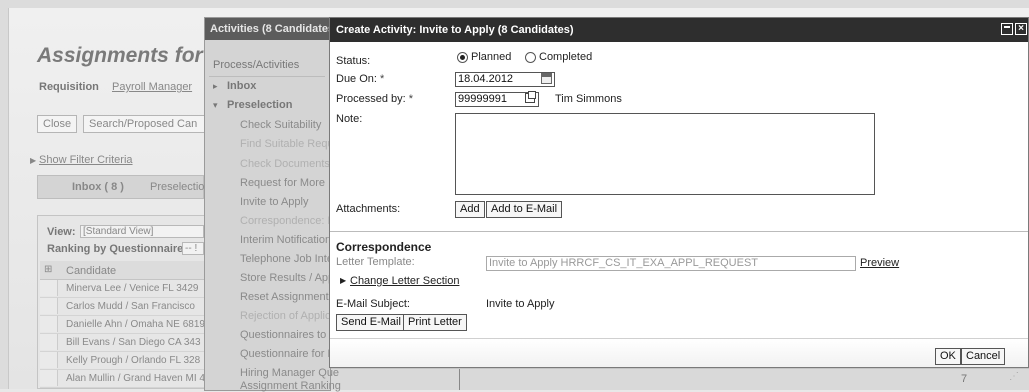 The width and height of the screenshot is (1029, 392). What do you see at coordinates (356, 79) in the screenshot?
I see `due-on-text: Due On:` at bounding box center [356, 79].